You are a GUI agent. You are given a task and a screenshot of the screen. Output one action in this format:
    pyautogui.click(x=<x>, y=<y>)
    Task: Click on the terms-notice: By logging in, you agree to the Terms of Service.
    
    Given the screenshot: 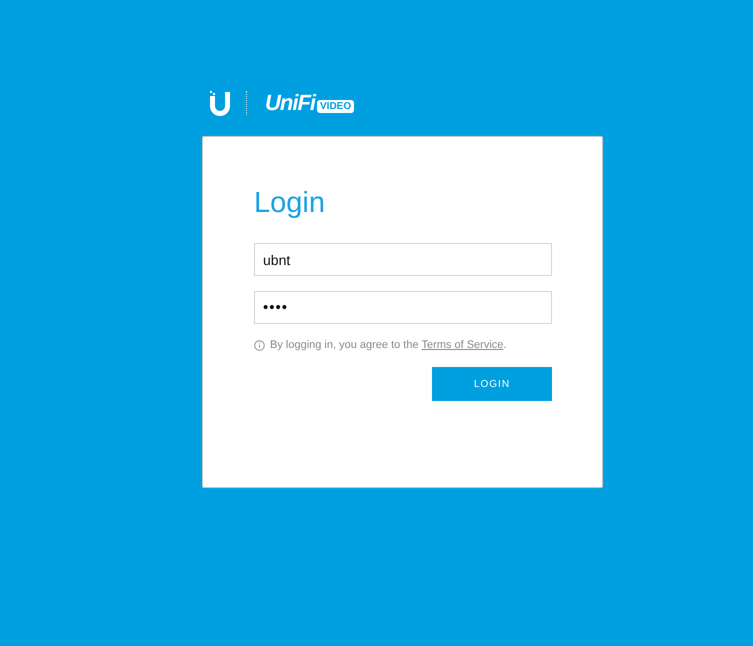 What is the action you would take?
    pyautogui.click(x=388, y=345)
    